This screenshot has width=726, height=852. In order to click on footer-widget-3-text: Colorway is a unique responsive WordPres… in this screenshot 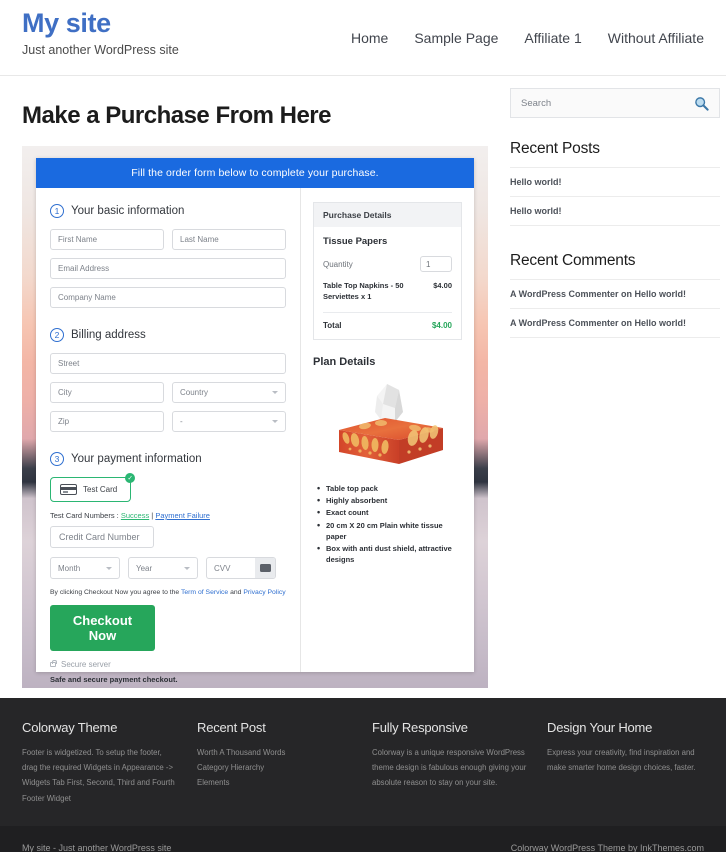, I will do `click(449, 768)`.